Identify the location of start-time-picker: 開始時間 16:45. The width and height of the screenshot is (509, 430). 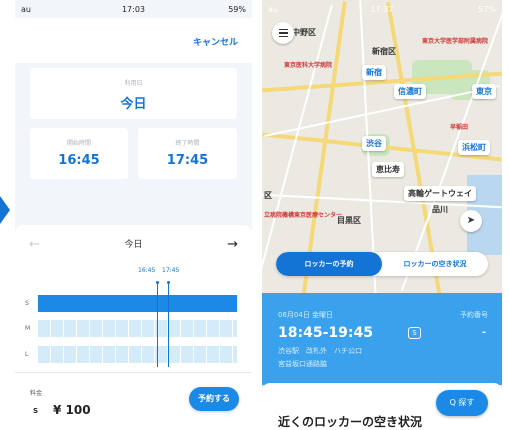
(79, 153).